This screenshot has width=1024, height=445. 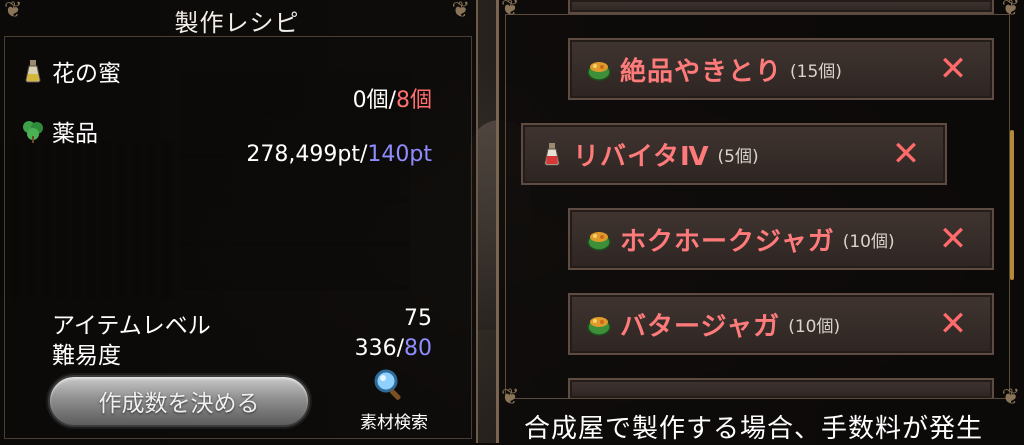 What do you see at coordinates (237, 23) in the screenshot?
I see `panel-title: 製作レシピ` at bounding box center [237, 23].